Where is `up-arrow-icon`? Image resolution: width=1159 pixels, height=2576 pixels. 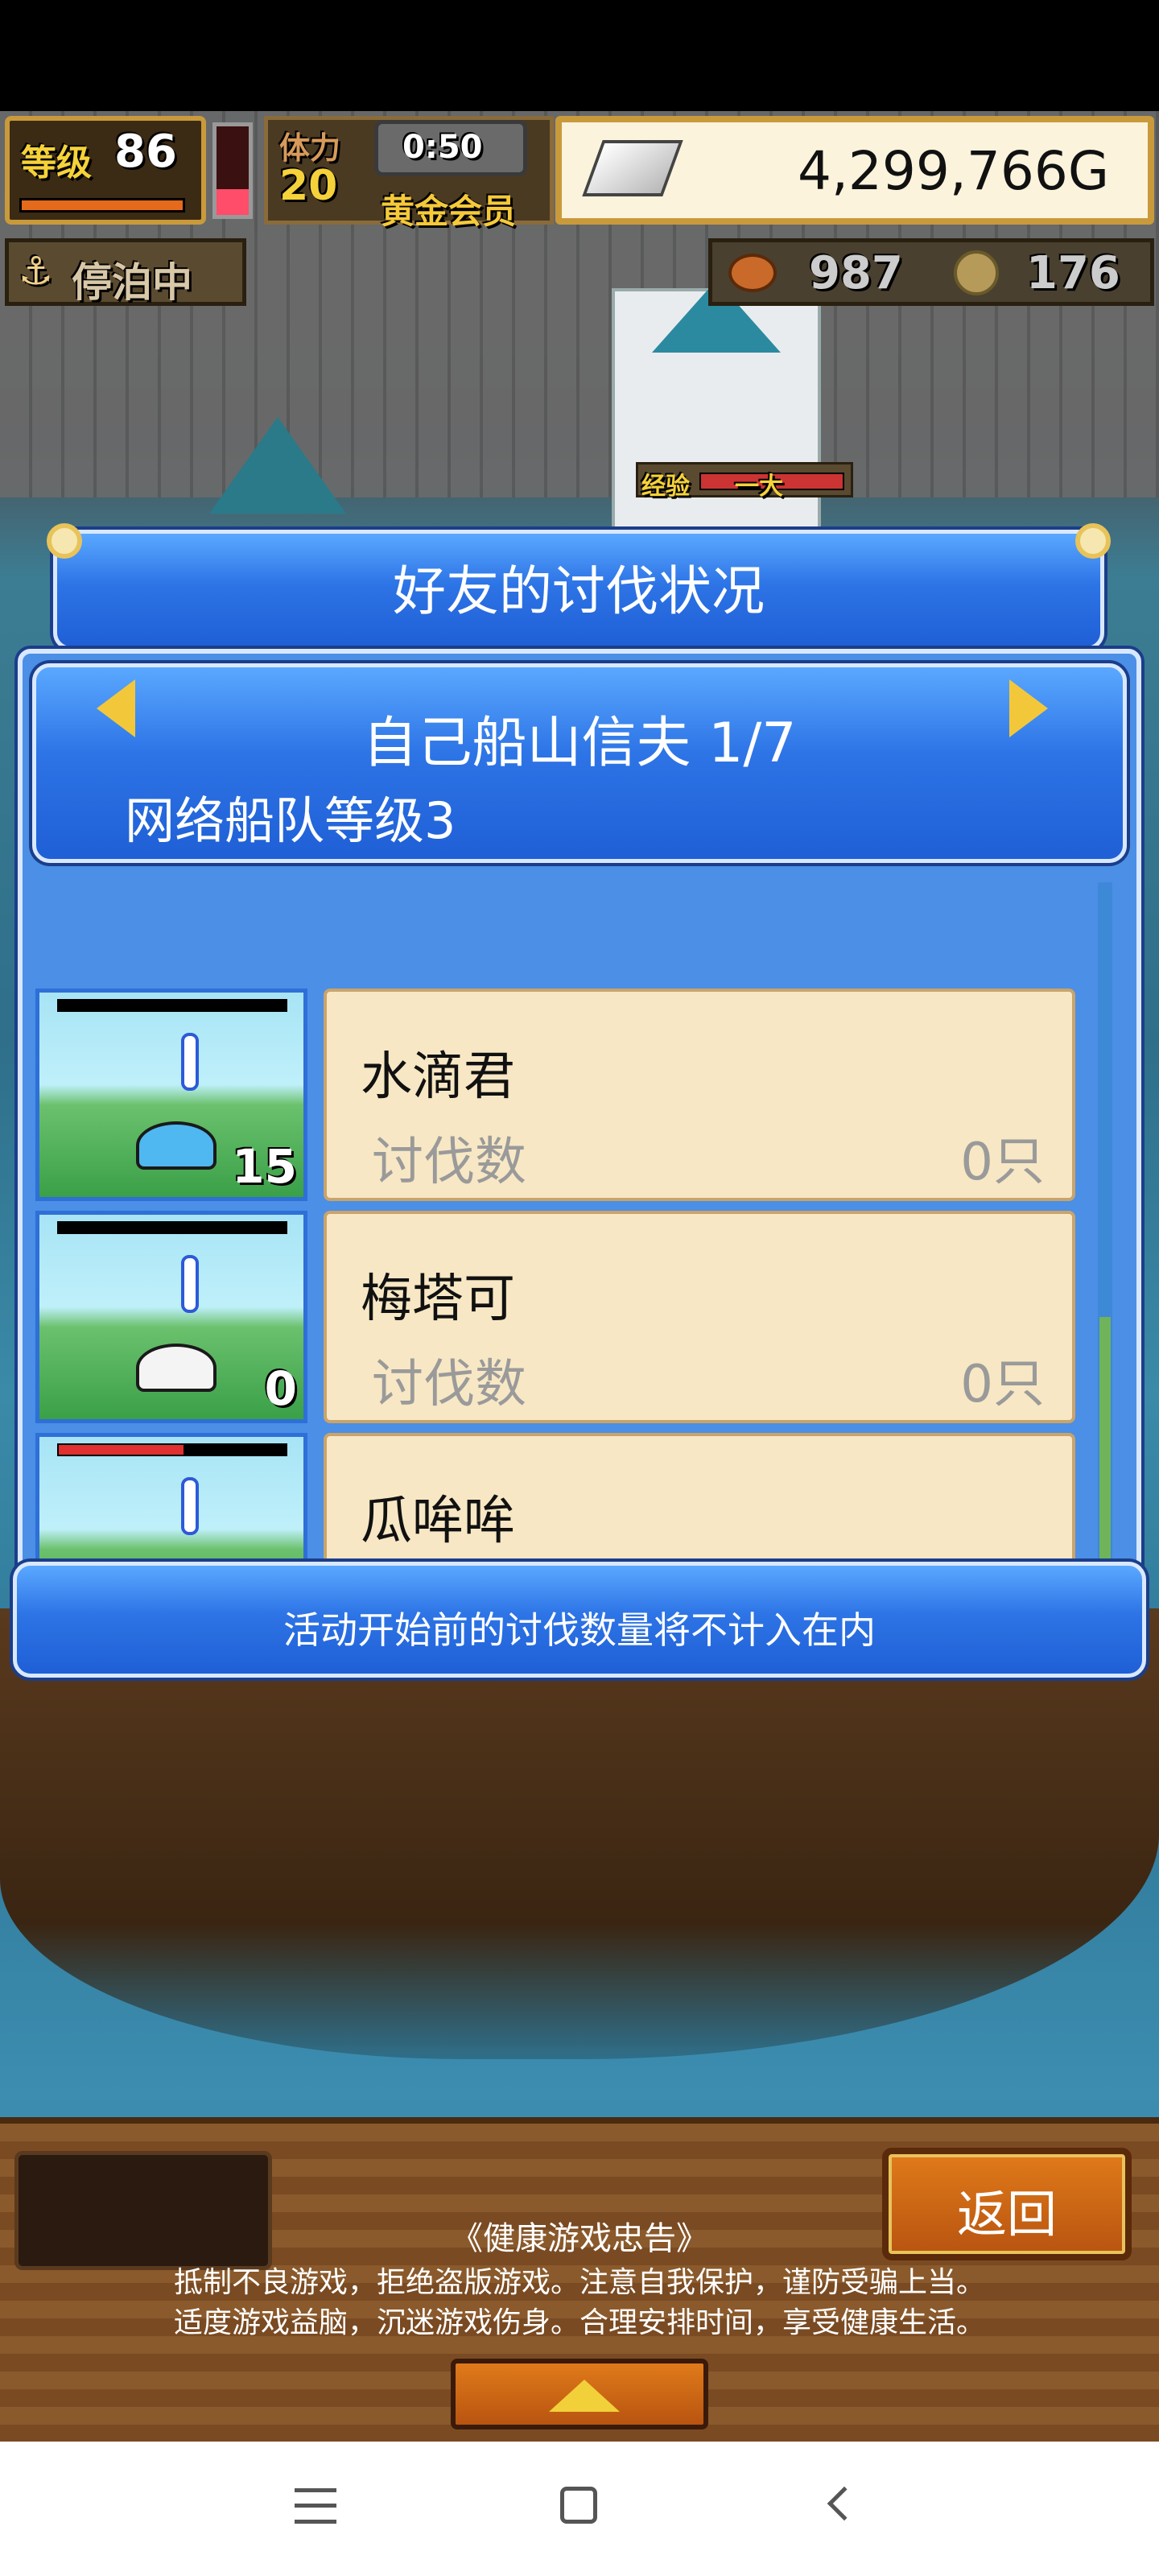 up-arrow-icon is located at coordinates (584, 2396).